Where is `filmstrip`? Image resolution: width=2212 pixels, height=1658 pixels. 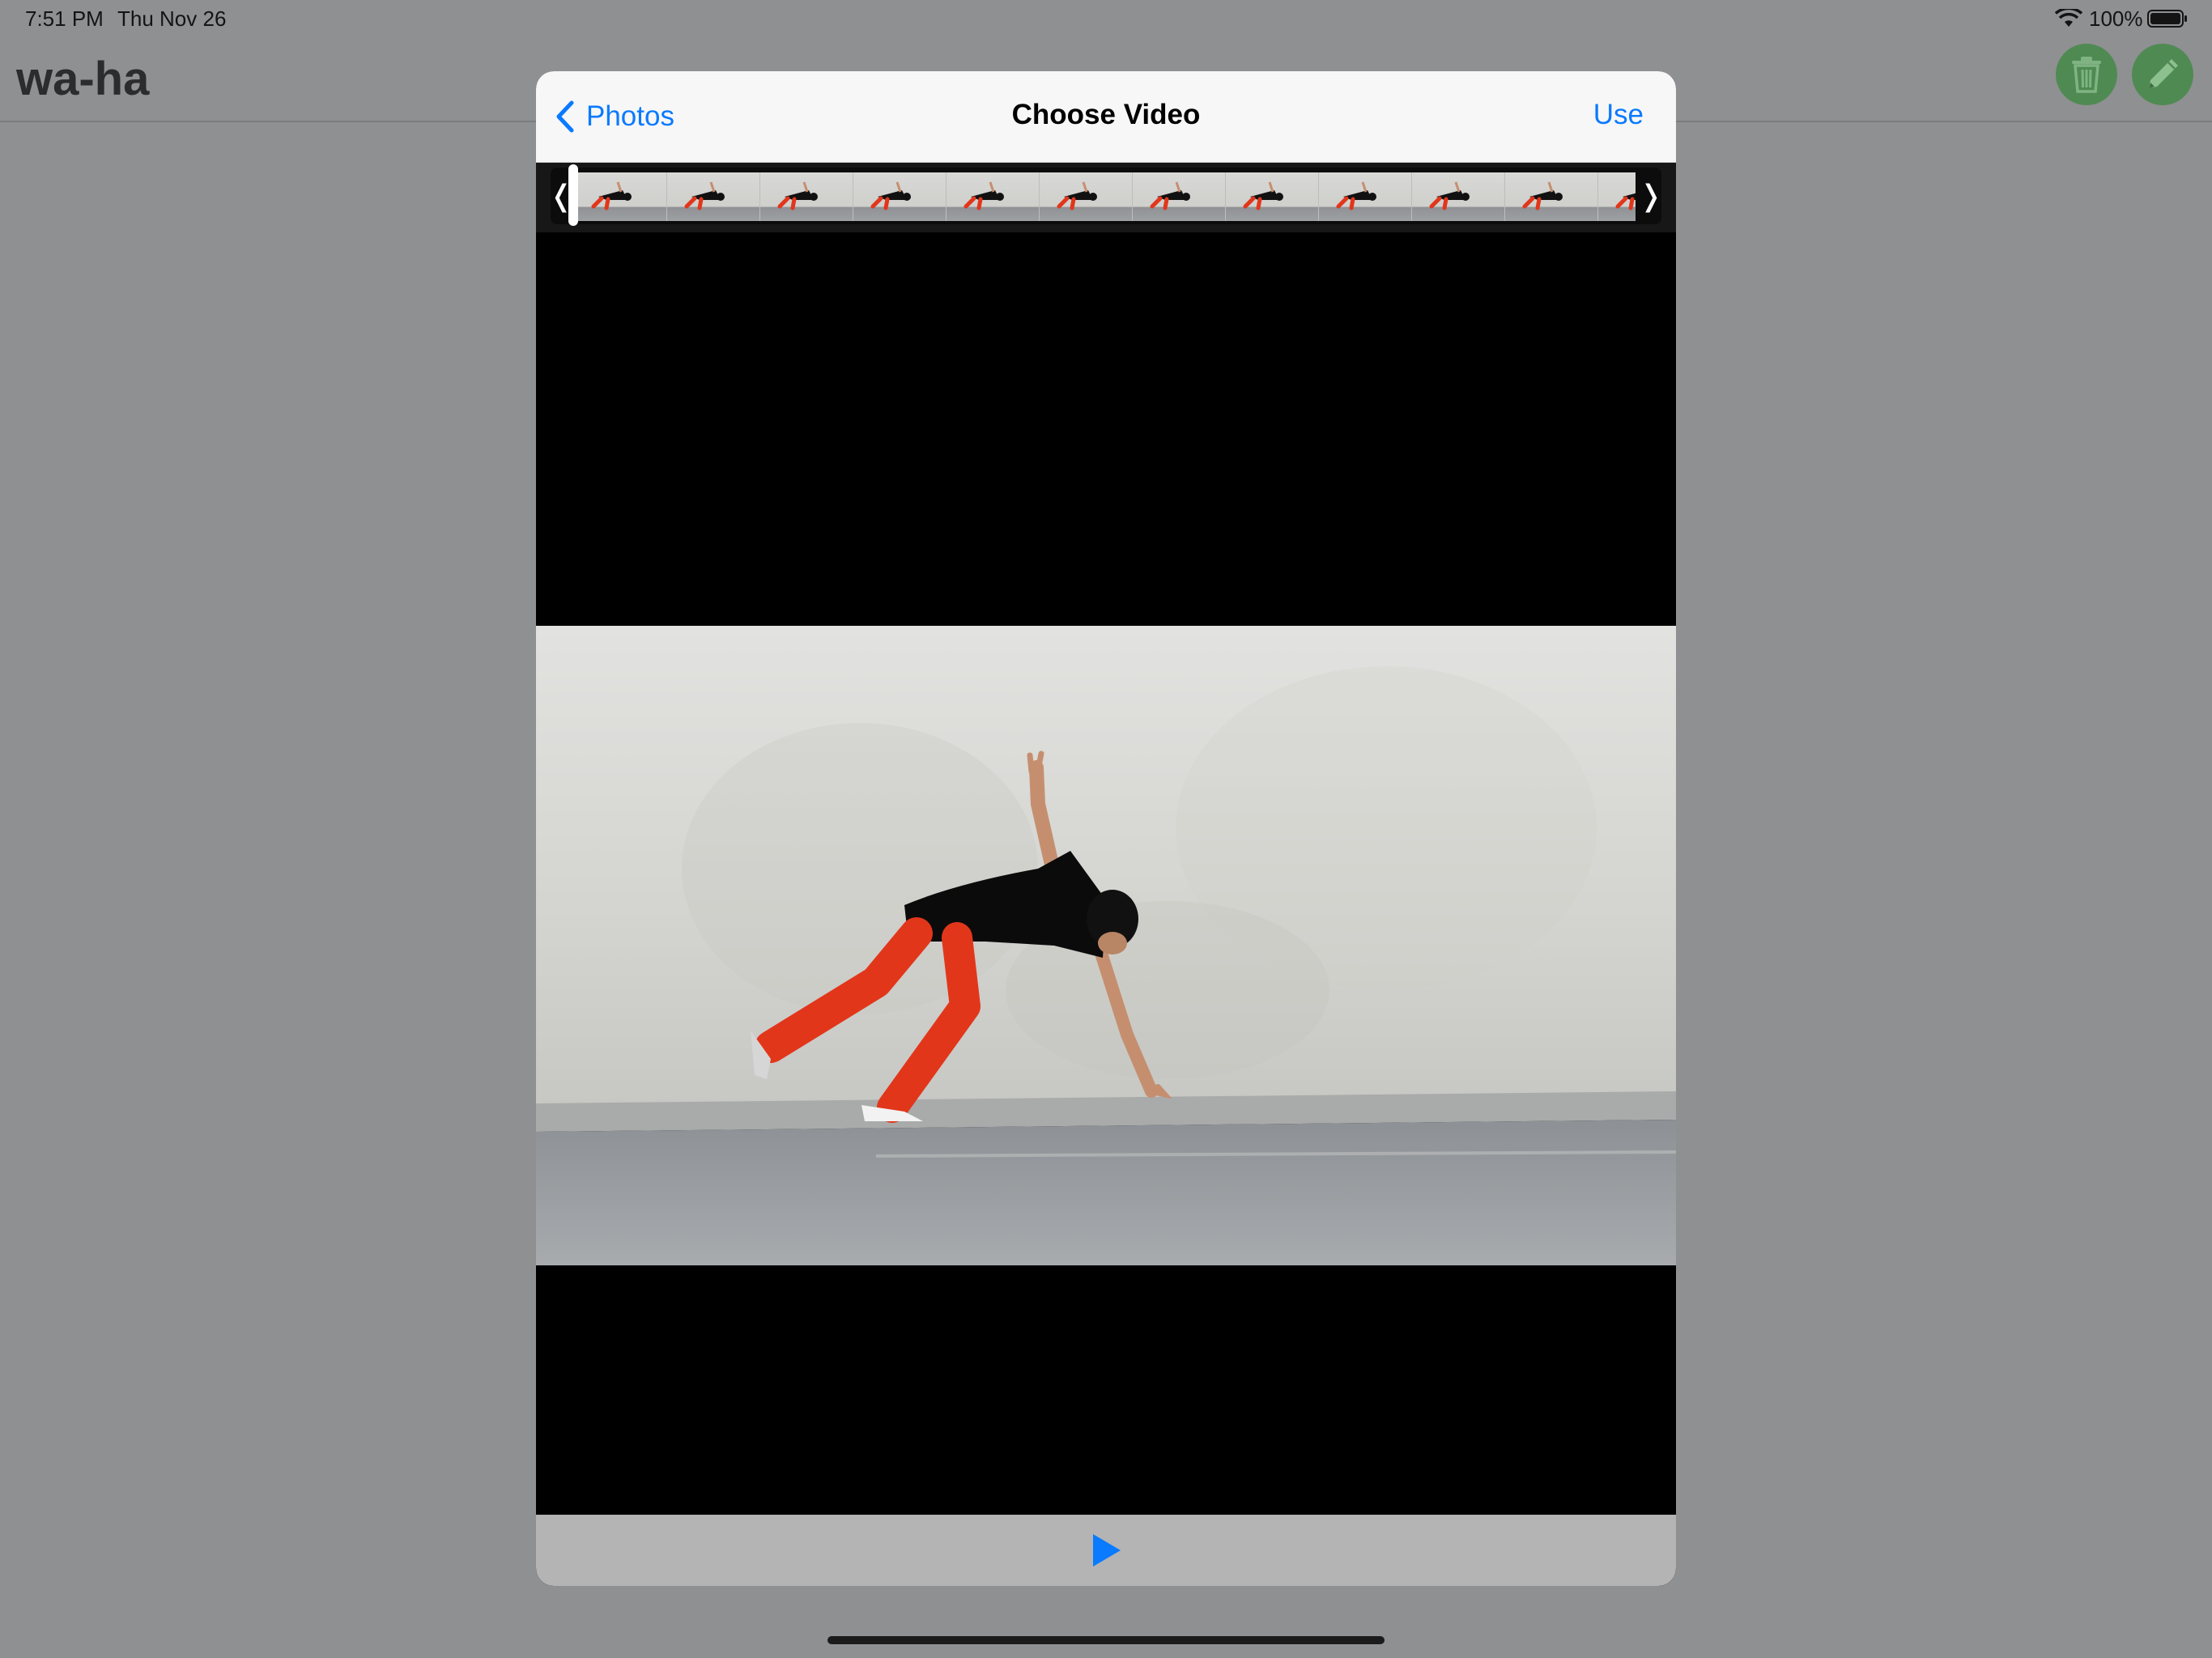 filmstrip is located at coordinates (1105, 196).